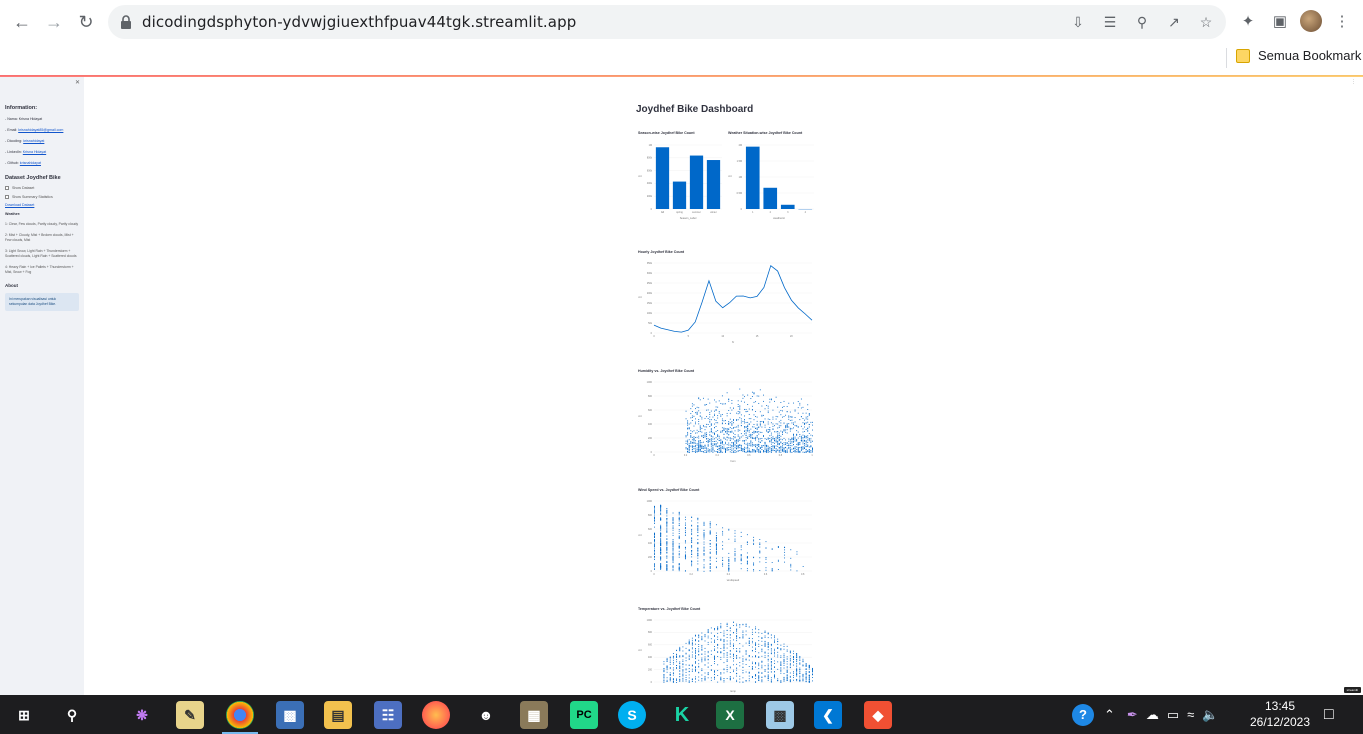  What do you see at coordinates (86, 22) in the screenshot?
I see `reload-icon: ↻` at bounding box center [86, 22].